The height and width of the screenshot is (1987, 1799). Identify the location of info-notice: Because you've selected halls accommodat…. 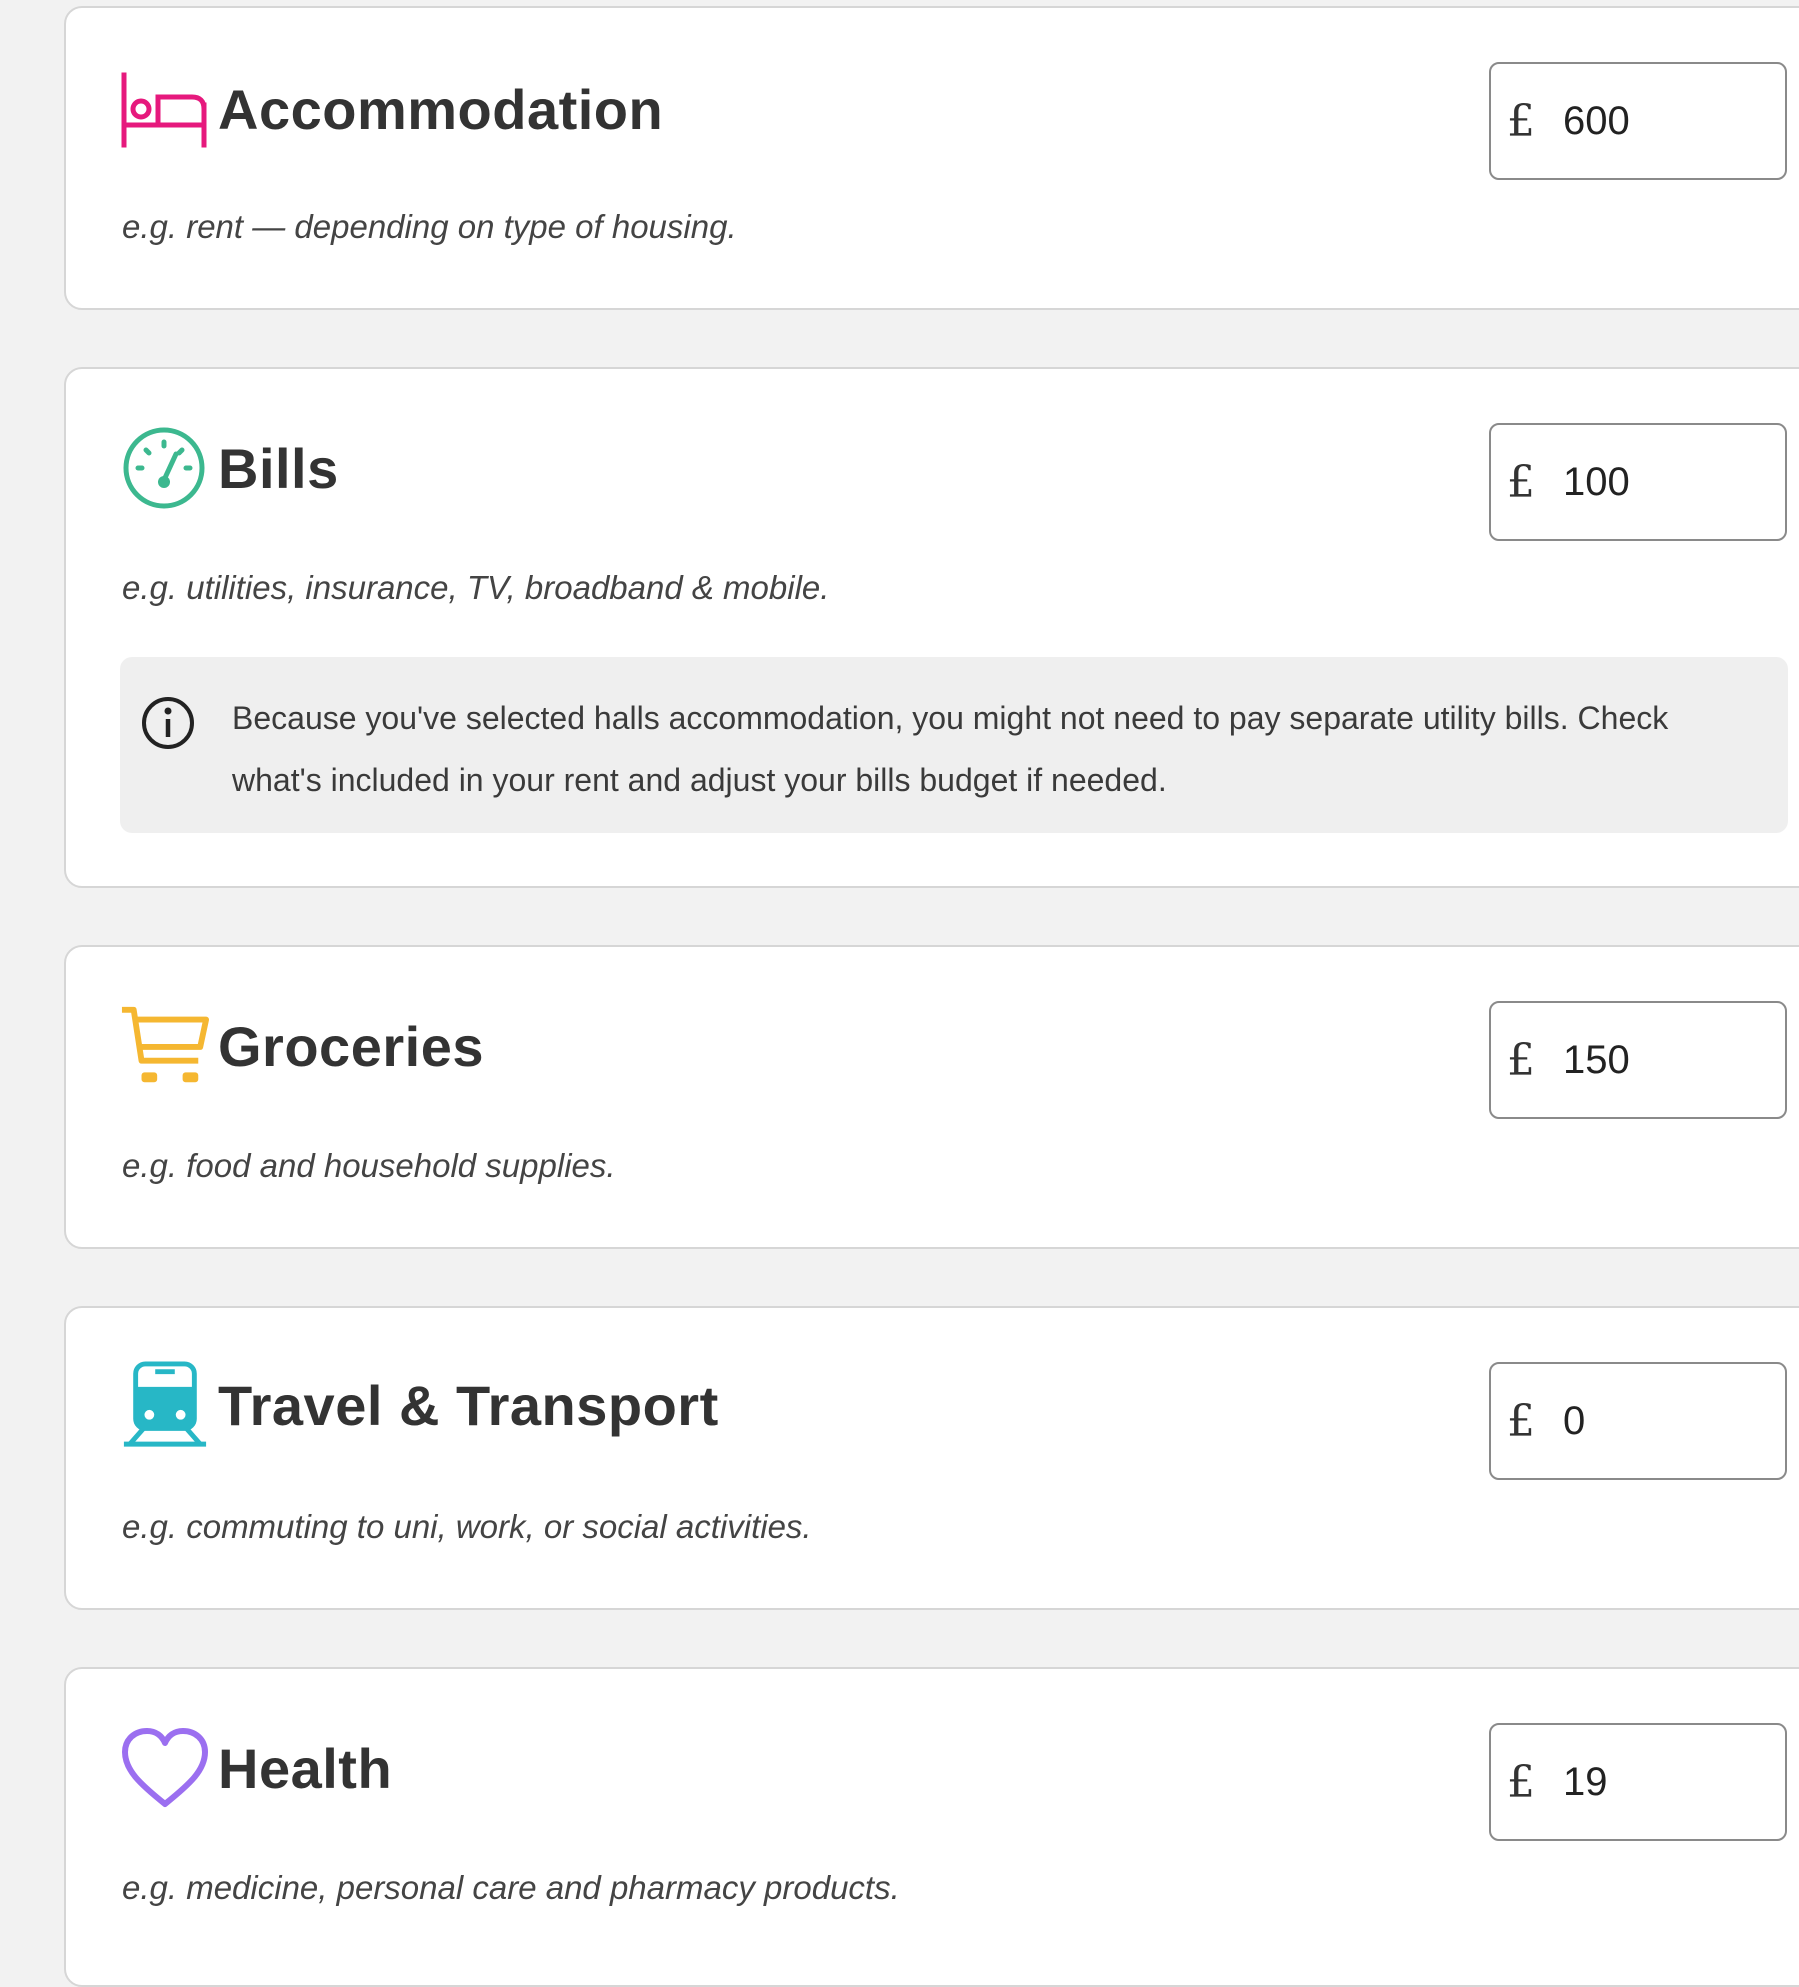
(954, 745).